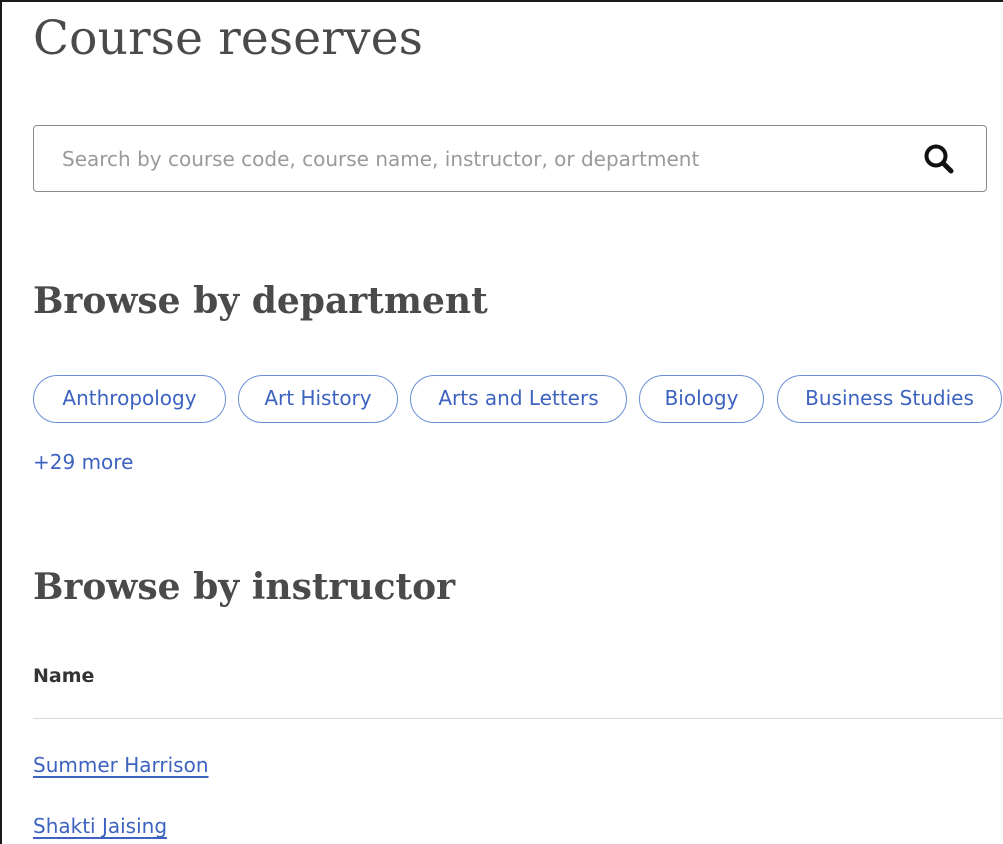  I want to click on browse-by-instructor-heading: Browse by instructor, so click(244, 587).